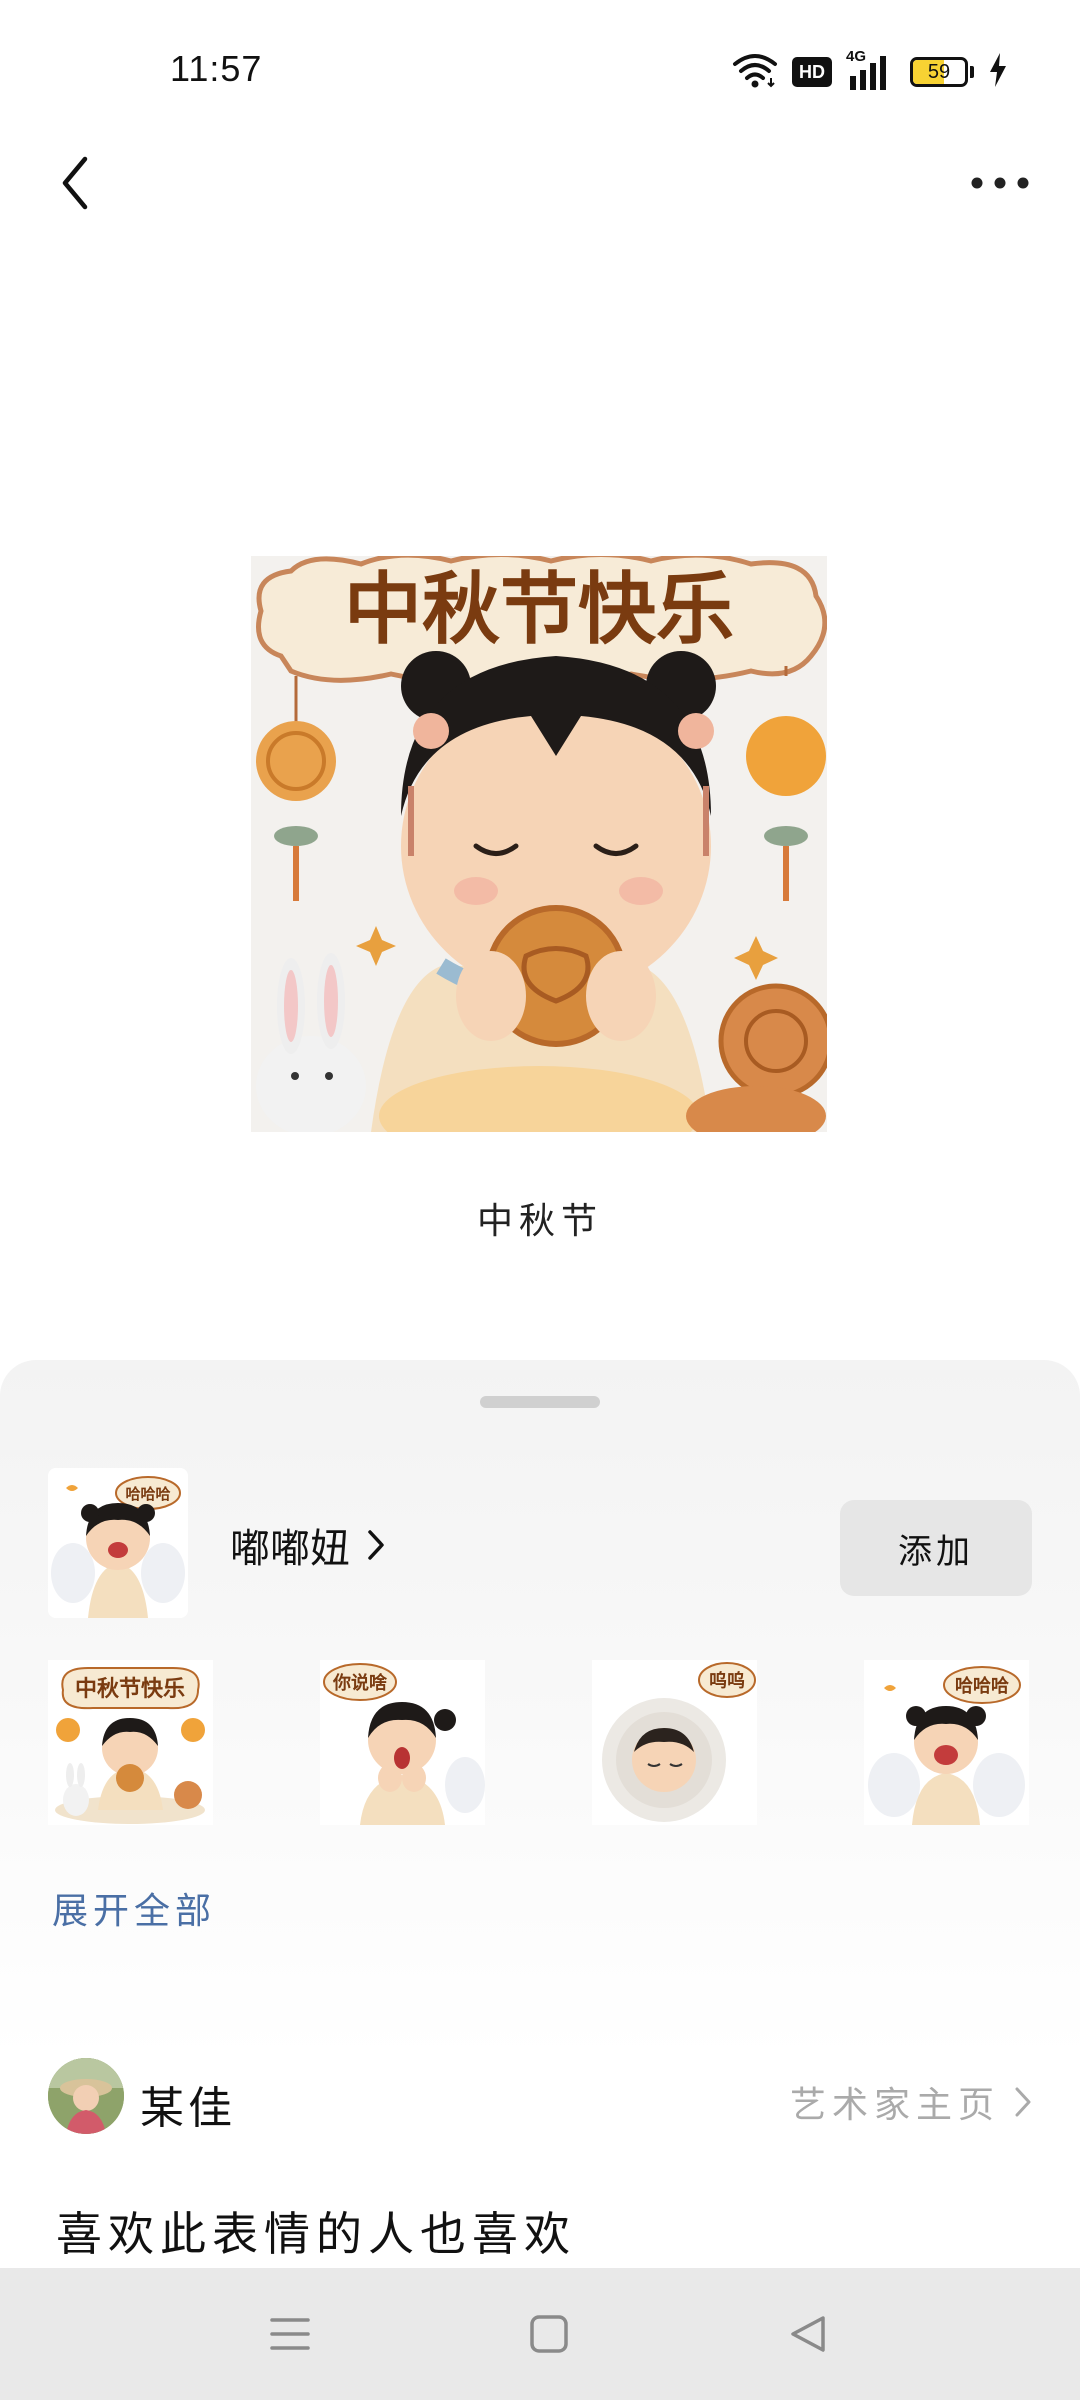  What do you see at coordinates (540, 1543) in the screenshot?
I see `sticker-pack-row: 哈哈哈 嘟嘟妞 添加` at bounding box center [540, 1543].